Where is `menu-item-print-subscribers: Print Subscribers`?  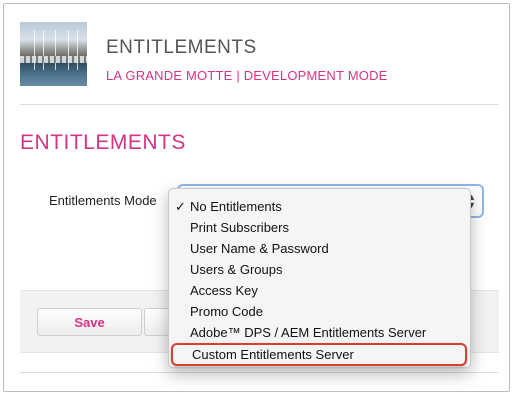
menu-item-print-subscribers: Print Subscribers is located at coordinates (319, 227).